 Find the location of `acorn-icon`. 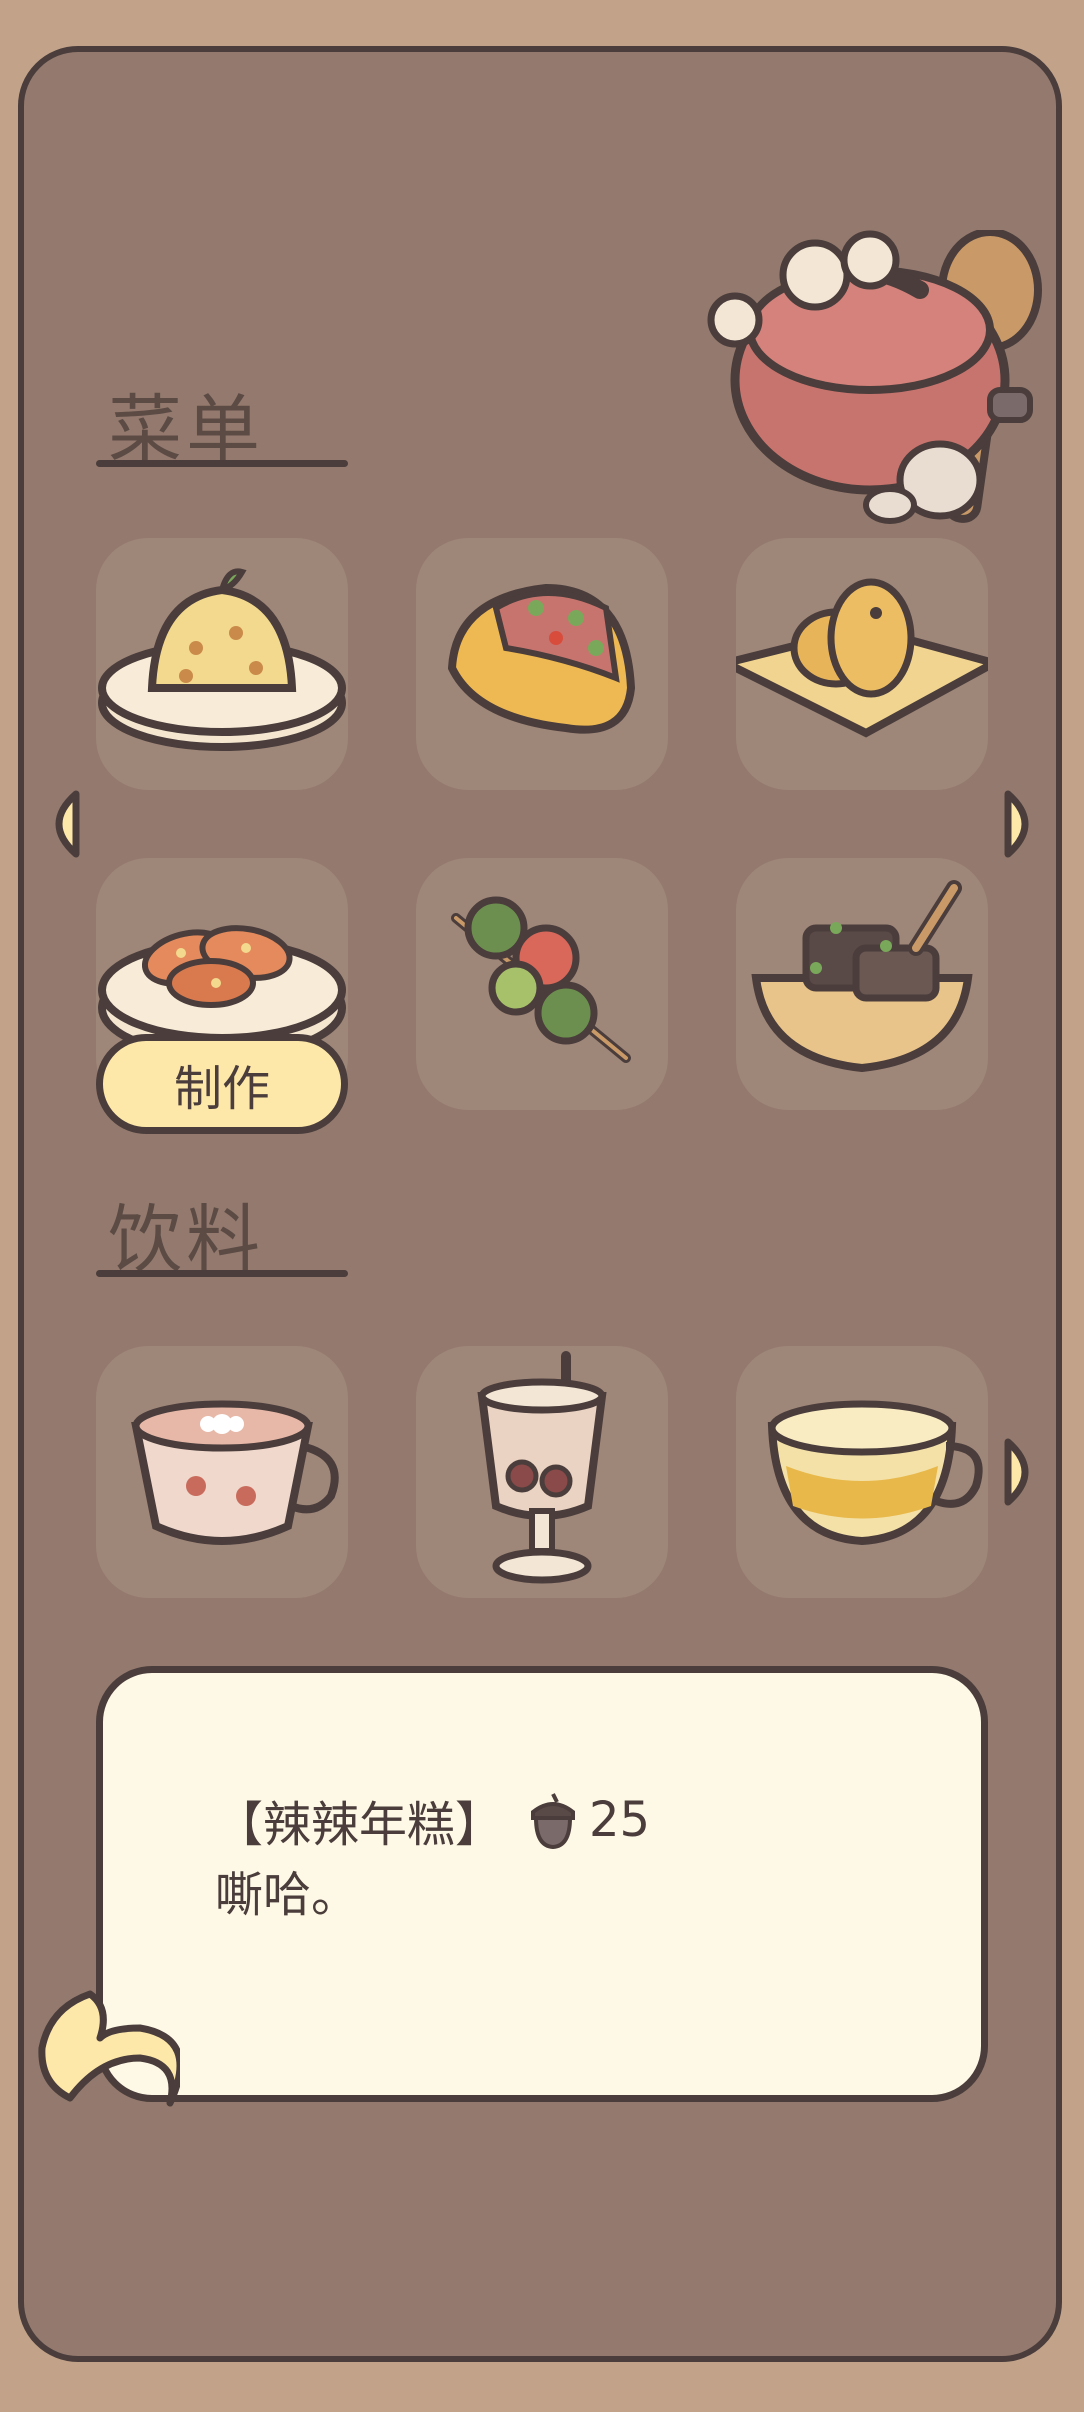

acorn-icon is located at coordinates (553, 1821).